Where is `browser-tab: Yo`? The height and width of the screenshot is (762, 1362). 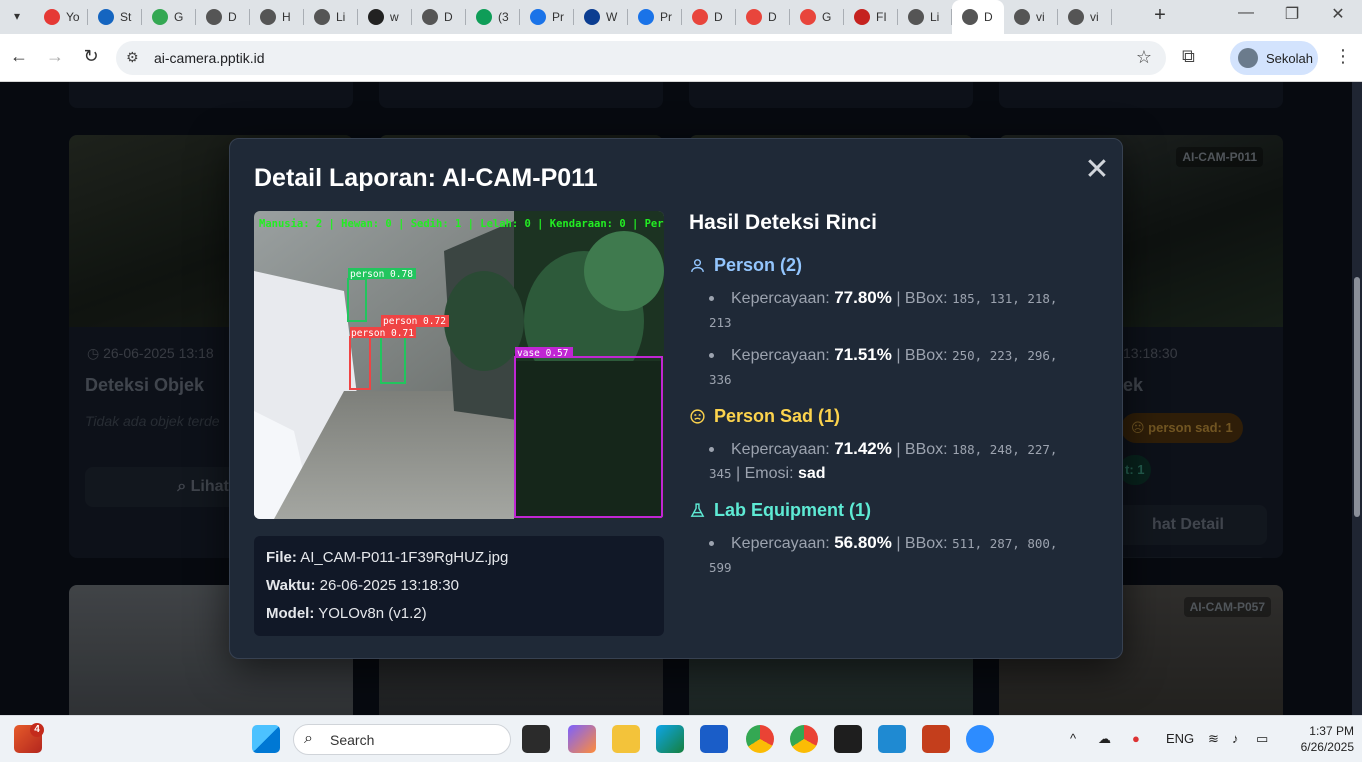 browser-tab: Yo is located at coordinates (61, 17).